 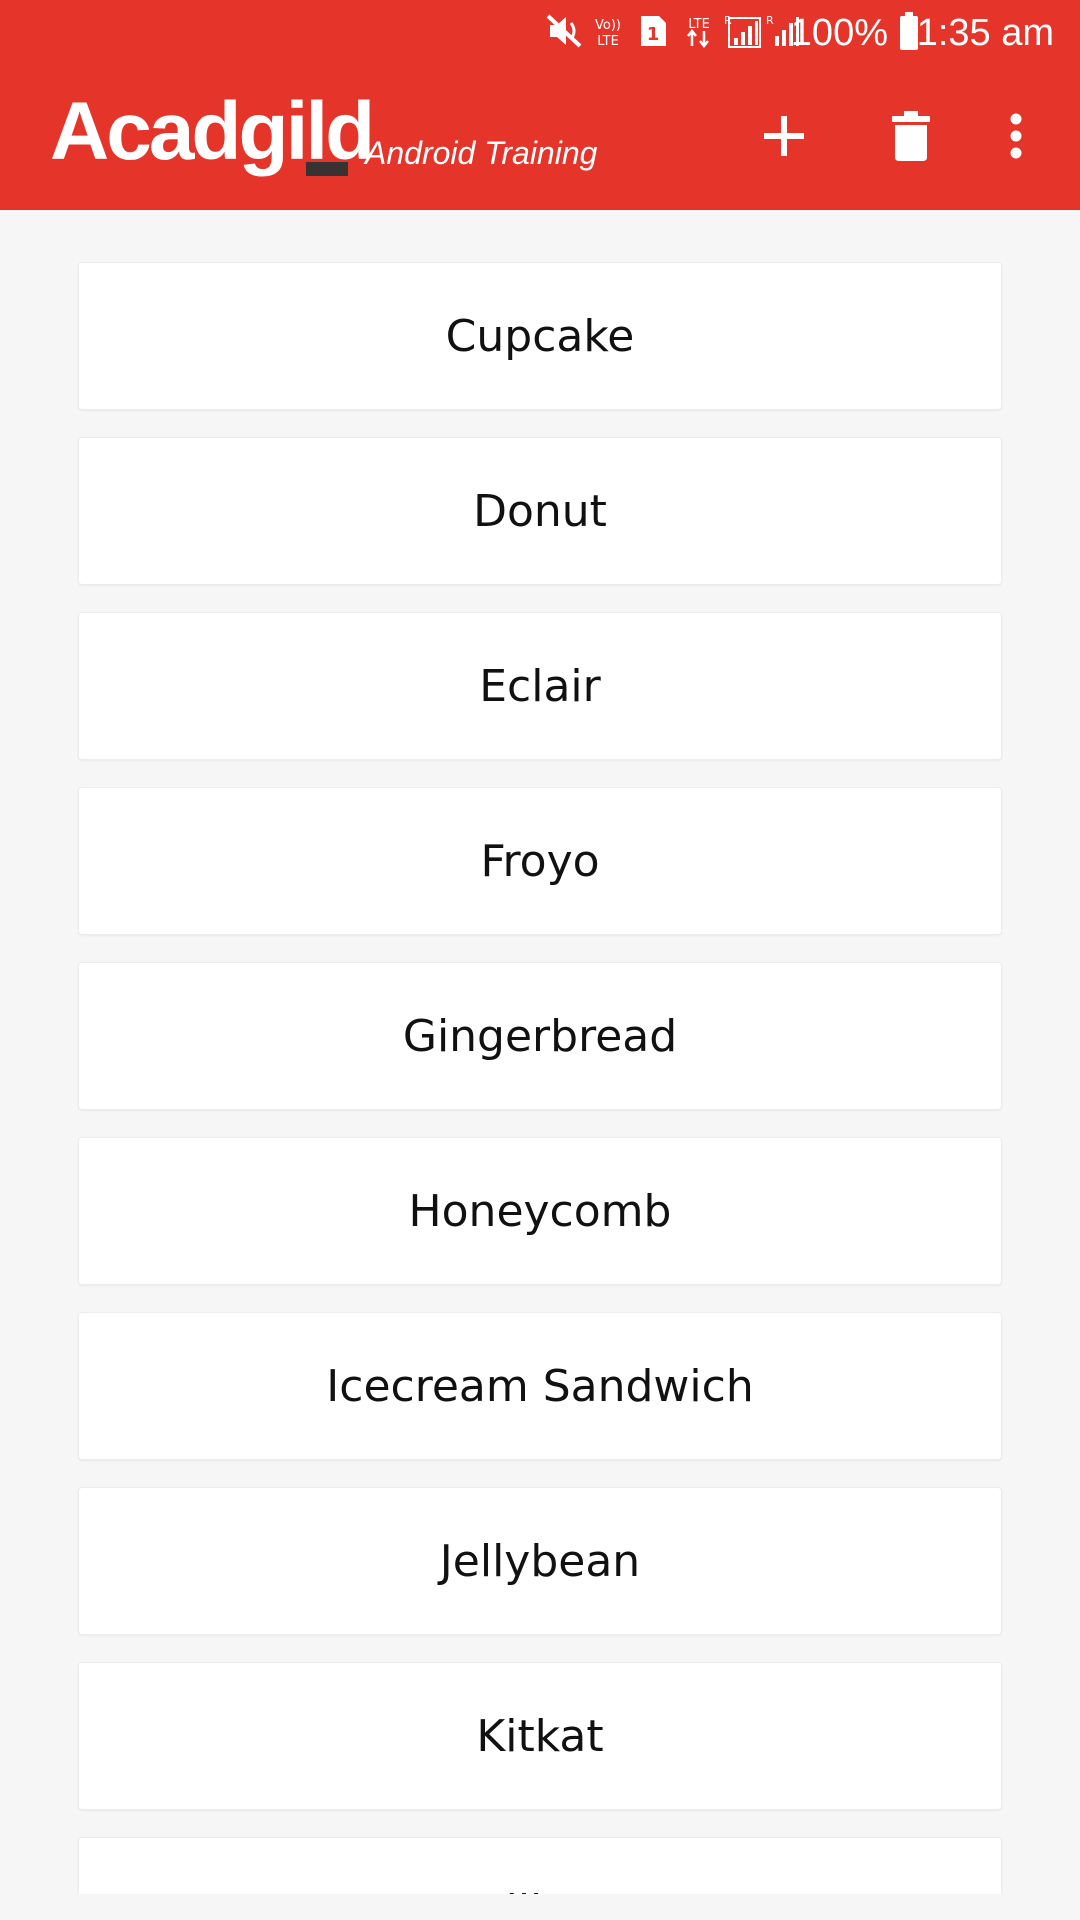 I want to click on more-vert-icon, so click(x=1016, y=136).